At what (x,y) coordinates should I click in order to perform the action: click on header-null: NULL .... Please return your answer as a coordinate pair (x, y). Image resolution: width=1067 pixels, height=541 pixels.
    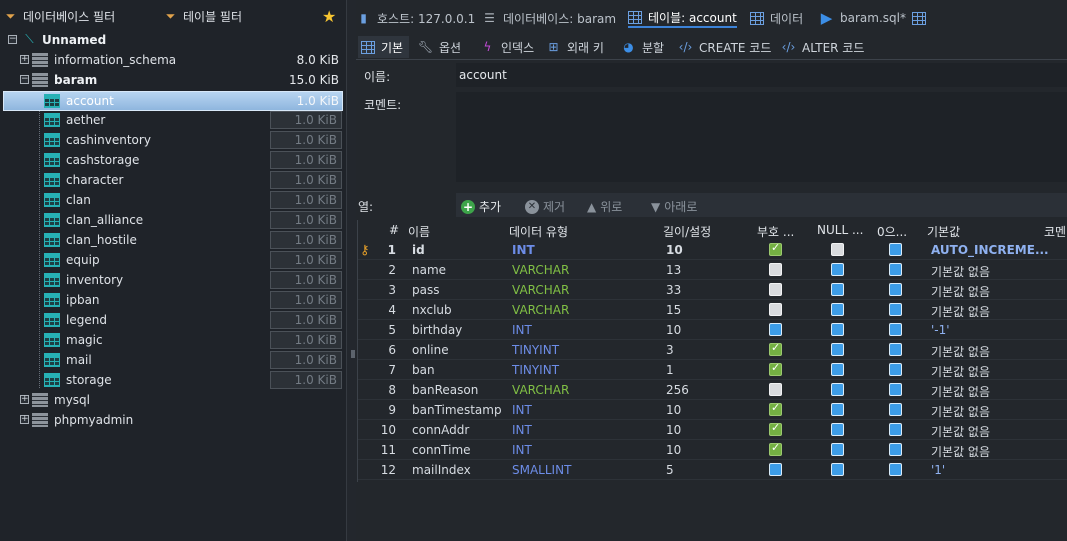
    Looking at the image, I should click on (840, 230).